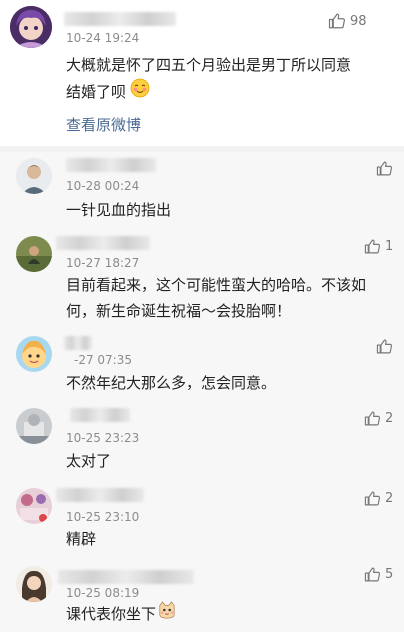  What do you see at coordinates (202, 522) in the screenshot?
I see `list-item: 10-25 23:10 2 精辟` at bounding box center [202, 522].